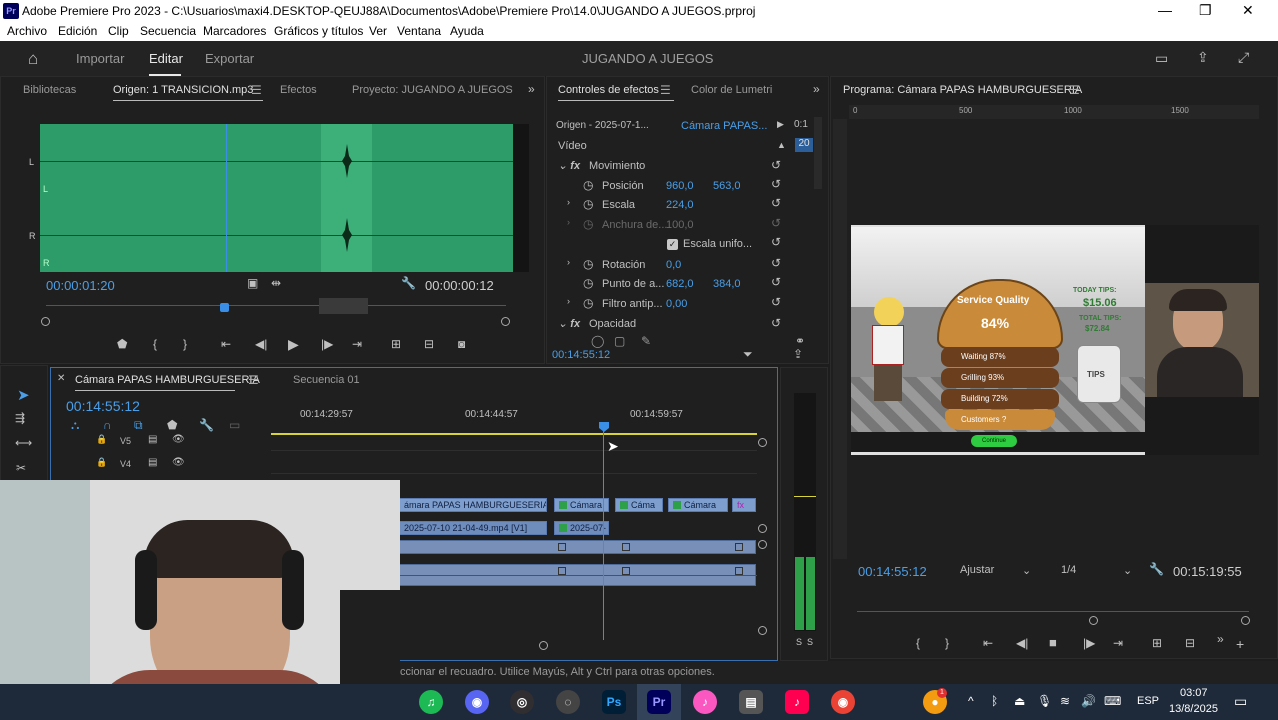 Image resolution: width=1278 pixels, height=720 pixels. What do you see at coordinates (318, 31) in the screenshot?
I see `menu-graficos: Gráficos y títulos` at bounding box center [318, 31].